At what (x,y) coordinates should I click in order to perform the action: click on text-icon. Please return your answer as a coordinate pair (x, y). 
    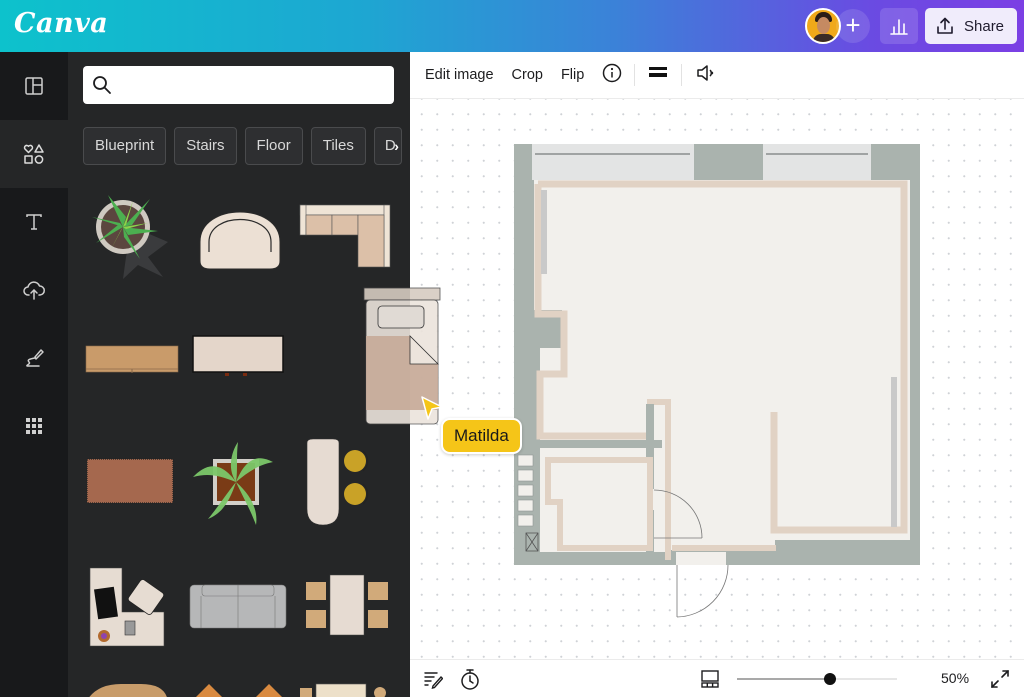
    Looking at the image, I should click on (34, 222).